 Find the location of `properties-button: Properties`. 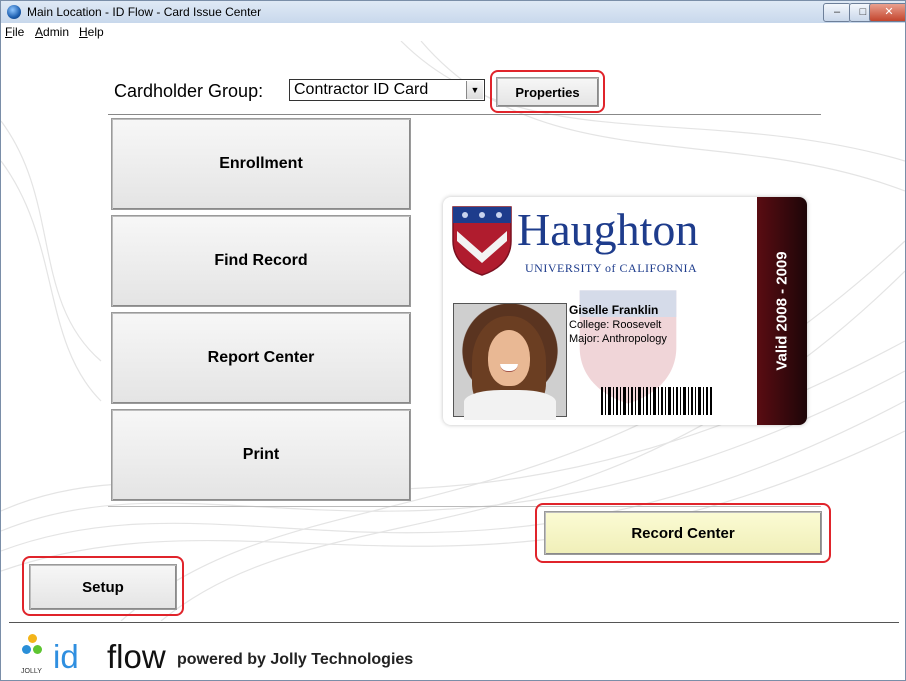

properties-button: Properties is located at coordinates (547, 92).